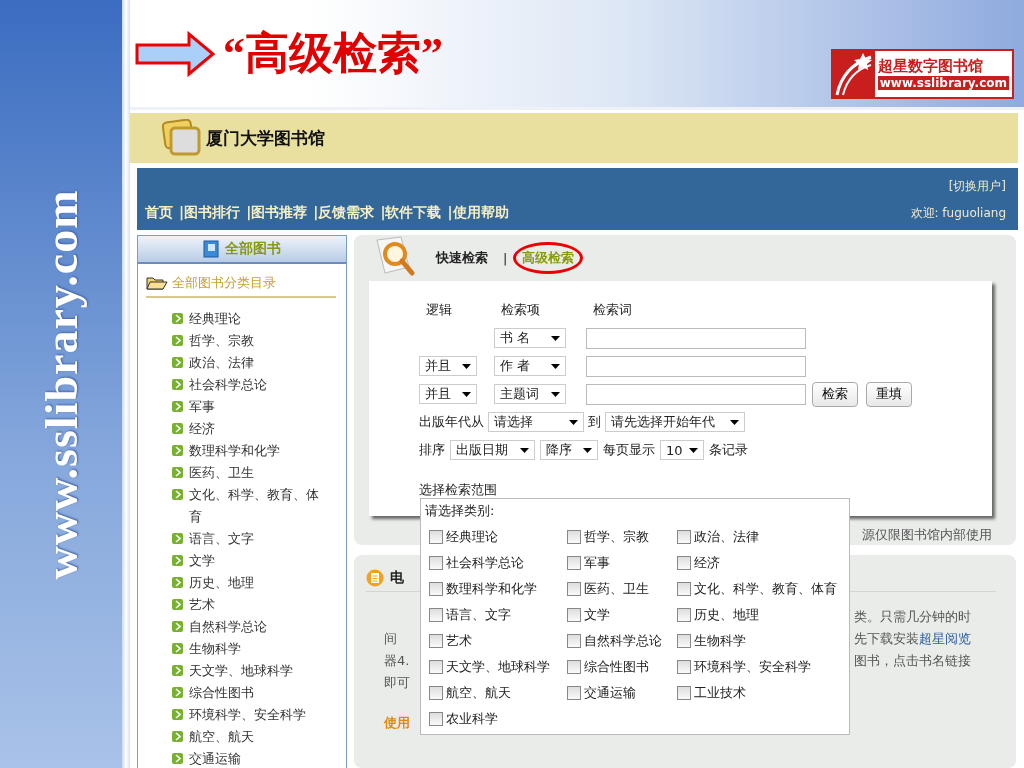  What do you see at coordinates (259, 539) in the screenshot?
I see `category-link: 语言、文字` at bounding box center [259, 539].